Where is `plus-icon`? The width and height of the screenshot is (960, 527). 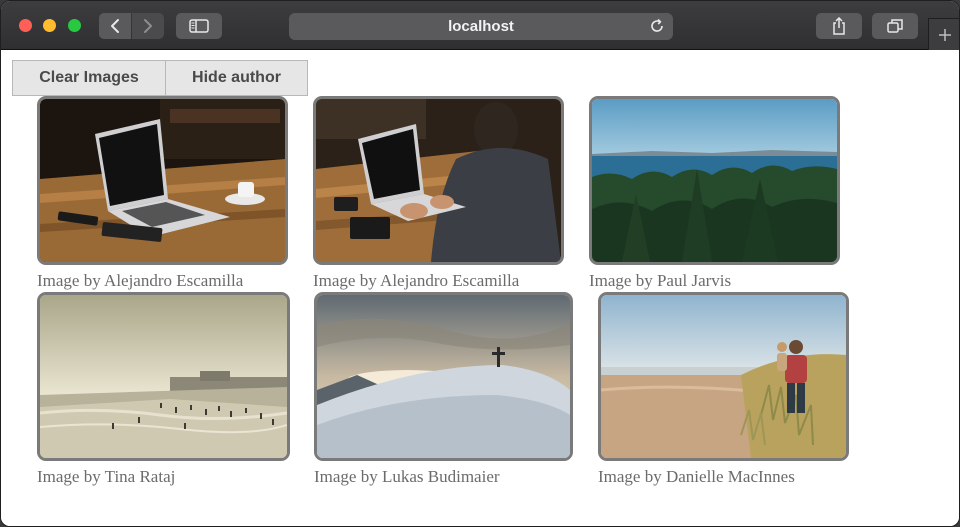
plus-icon is located at coordinates (945, 34).